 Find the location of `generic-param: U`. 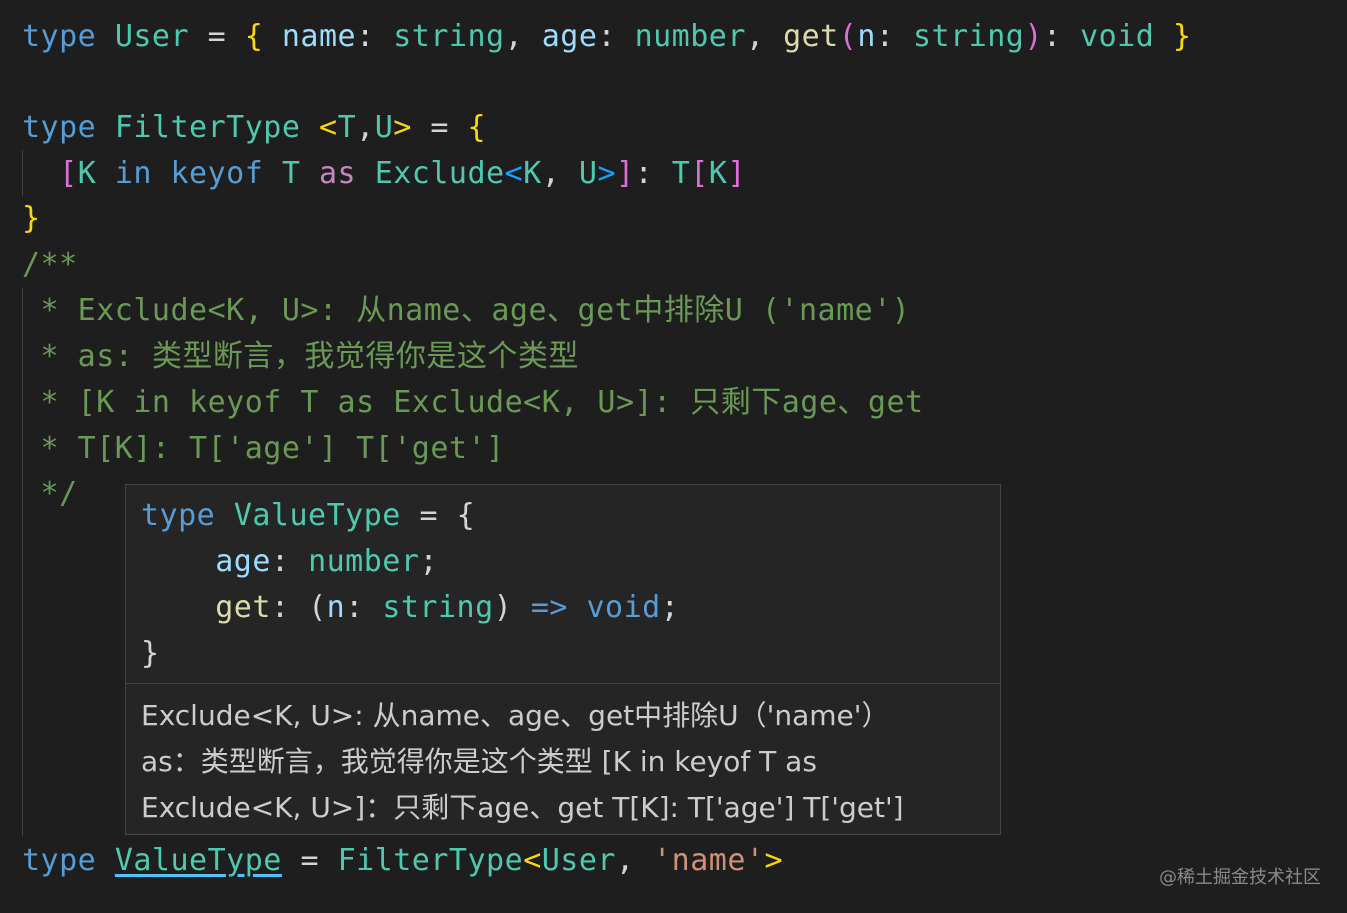

generic-param: U is located at coordinates (384, 127).